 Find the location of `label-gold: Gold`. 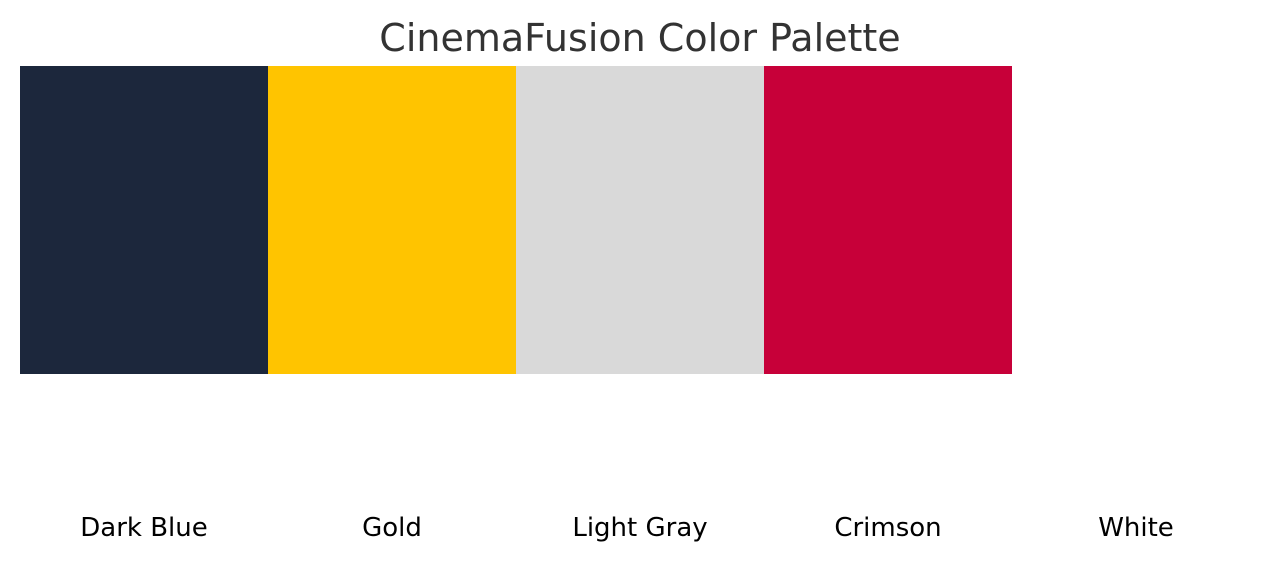

label-gold: Gold is located at coordinates (392, 528).